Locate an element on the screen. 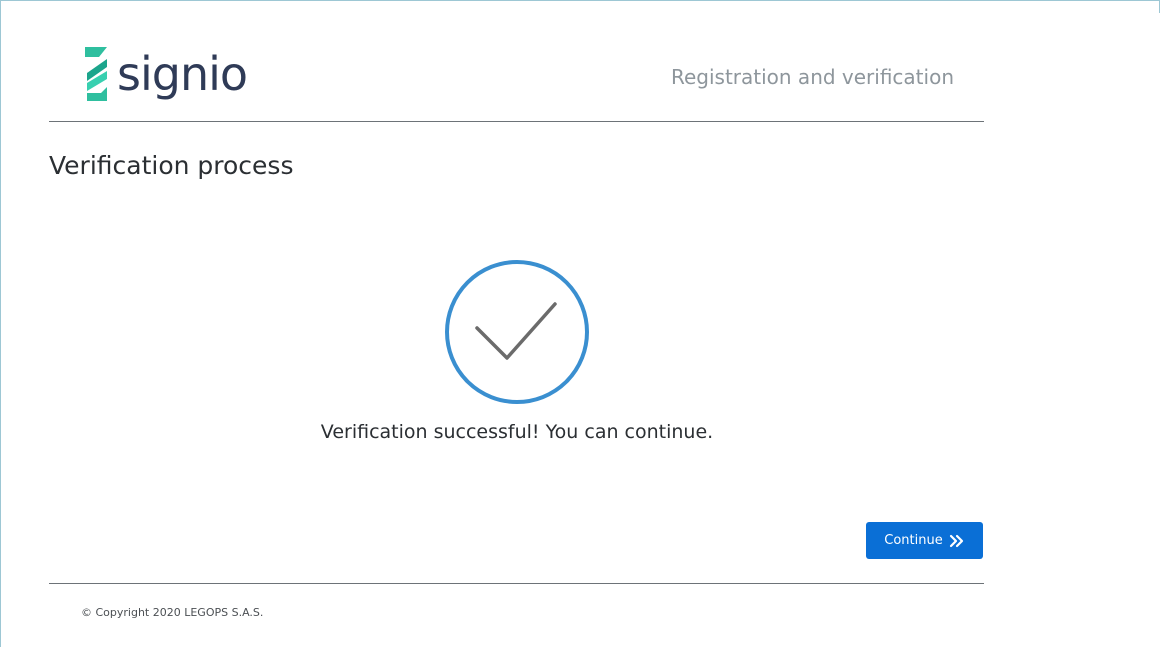  header-divider is located at coordinates (516, 121).